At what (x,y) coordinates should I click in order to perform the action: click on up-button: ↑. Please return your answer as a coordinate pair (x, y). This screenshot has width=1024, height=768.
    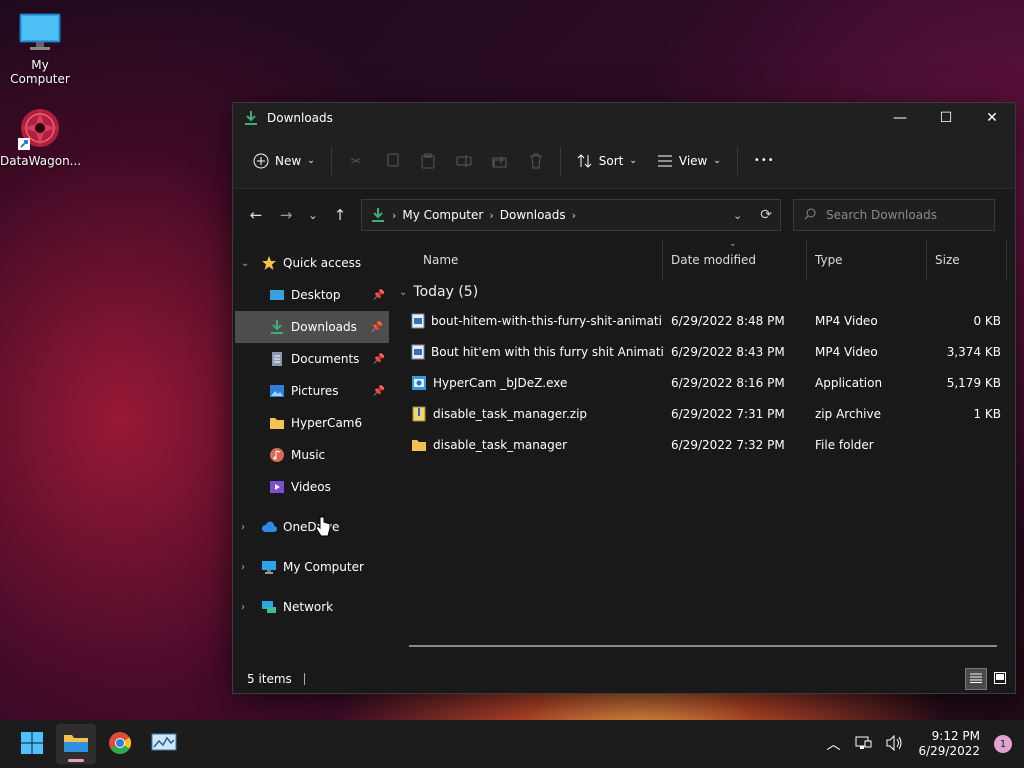
    Looking at the image, I should click on (340, 215).